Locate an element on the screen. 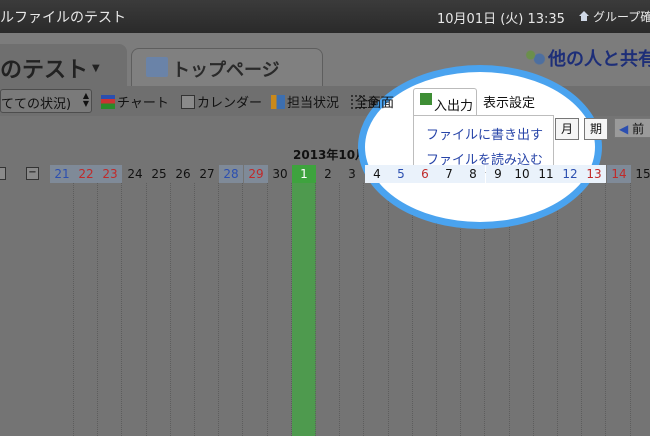 The width and height of the screenshot is (650, 436). tab-top-page: トップページ is located at coordinates (227, 67).